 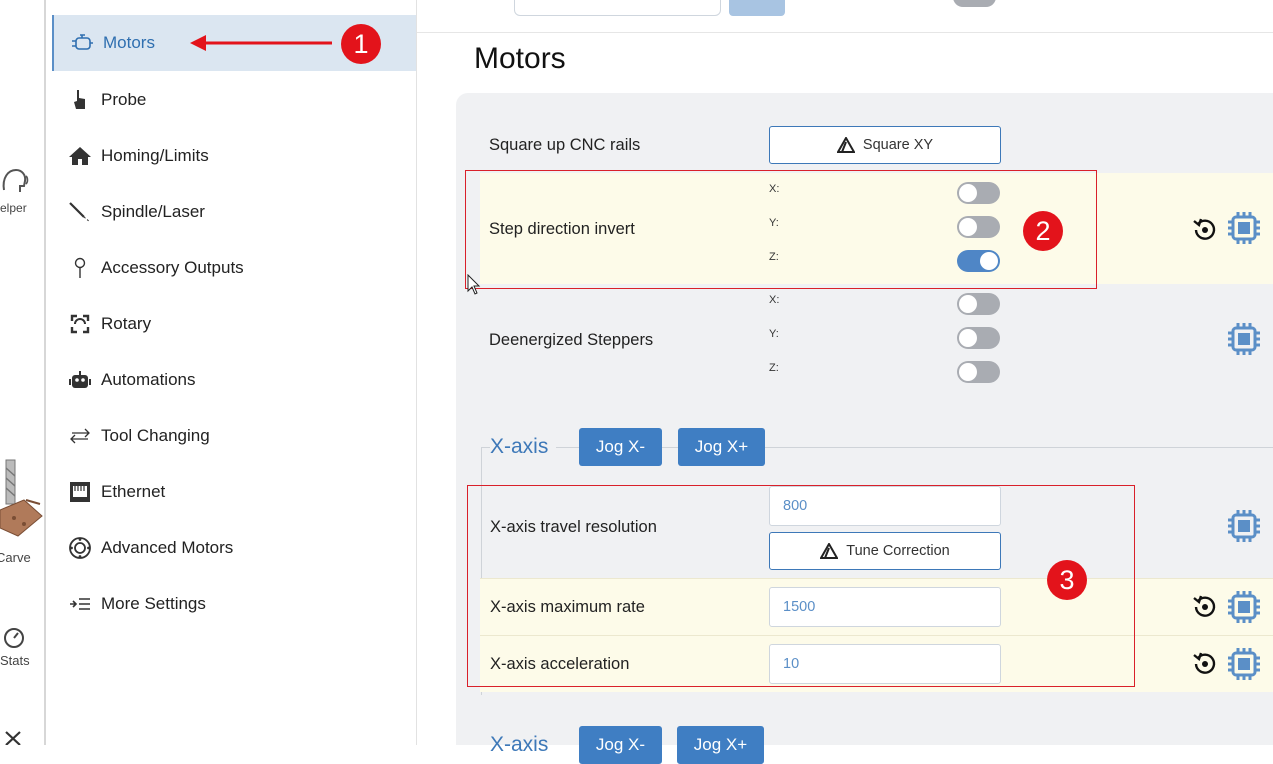 I want to click on swap-icon, so click(x=80, y=436).